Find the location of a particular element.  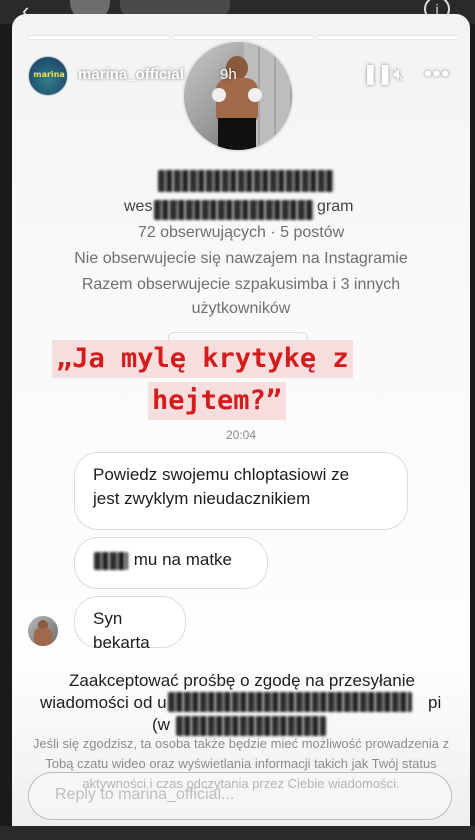

quote-line-1: „Ja mylę krytykę z is located at coordinates (202, 359).